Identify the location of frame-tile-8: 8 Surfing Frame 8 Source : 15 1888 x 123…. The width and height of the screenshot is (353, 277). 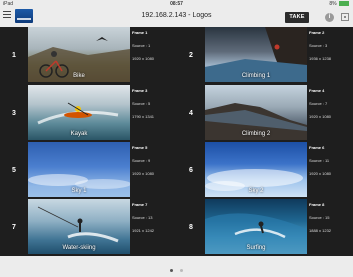
(265, 227).